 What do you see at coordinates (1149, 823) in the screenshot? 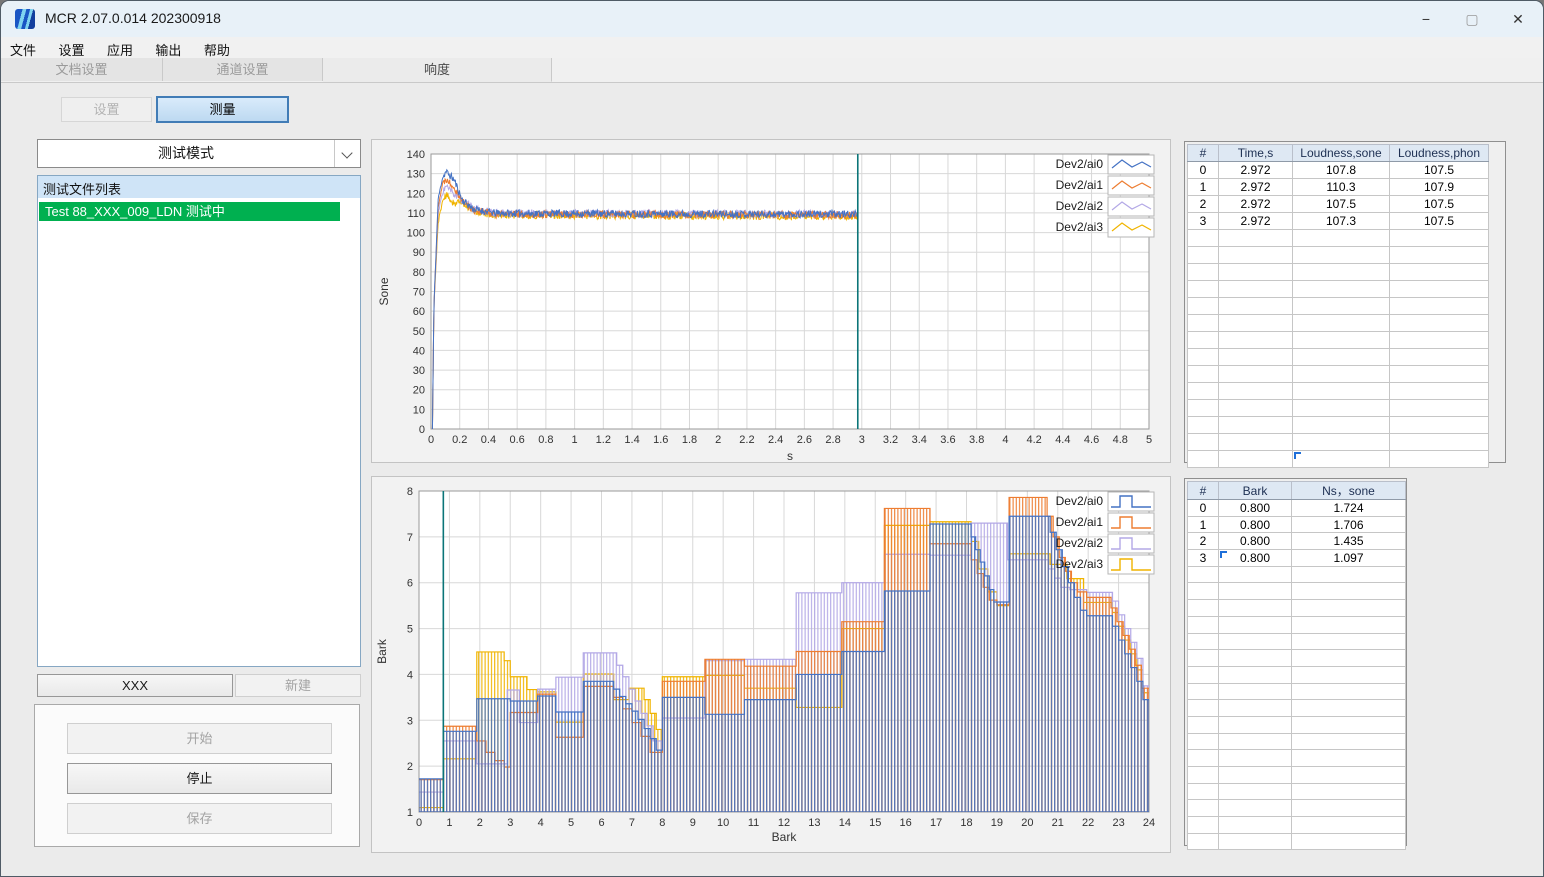
I see `svg-text: 24` at bounding box center [1149, 823].